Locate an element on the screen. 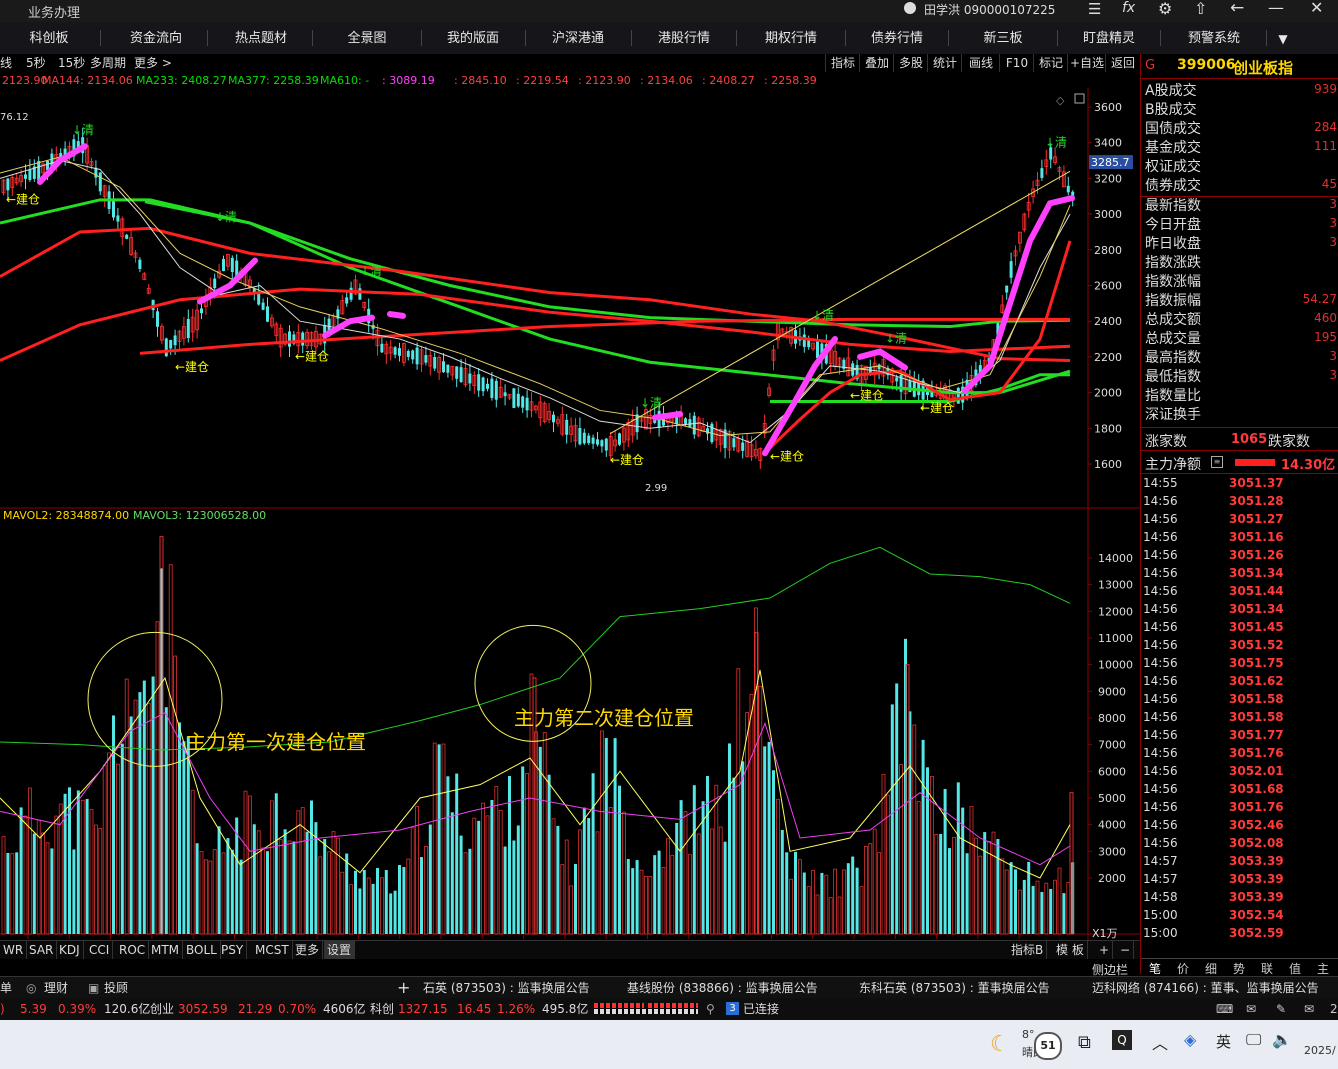 The image size is (1338, 1069). tick-tab: 联 is located at coordinates (1267, 968).